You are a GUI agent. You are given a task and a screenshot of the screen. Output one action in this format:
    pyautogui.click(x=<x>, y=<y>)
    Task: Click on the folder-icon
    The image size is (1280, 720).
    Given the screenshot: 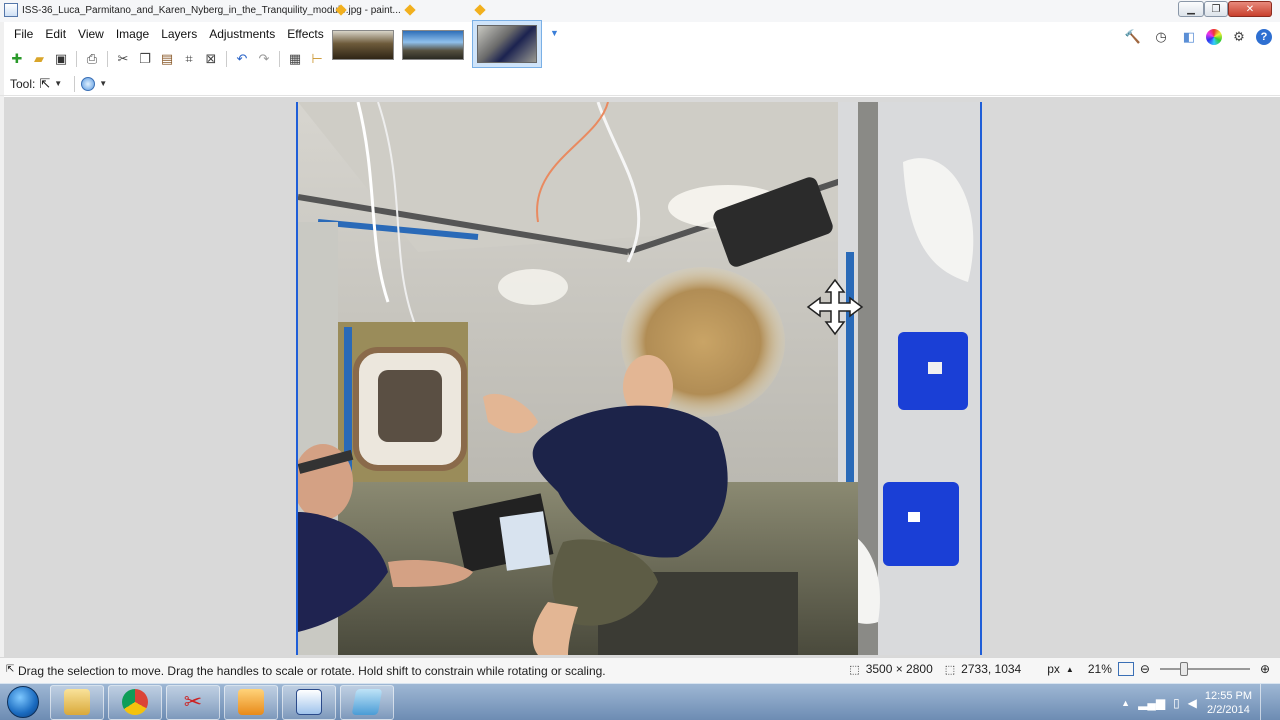 What is the action you would take?
    pyautogui.click(x=77, y=702)
    